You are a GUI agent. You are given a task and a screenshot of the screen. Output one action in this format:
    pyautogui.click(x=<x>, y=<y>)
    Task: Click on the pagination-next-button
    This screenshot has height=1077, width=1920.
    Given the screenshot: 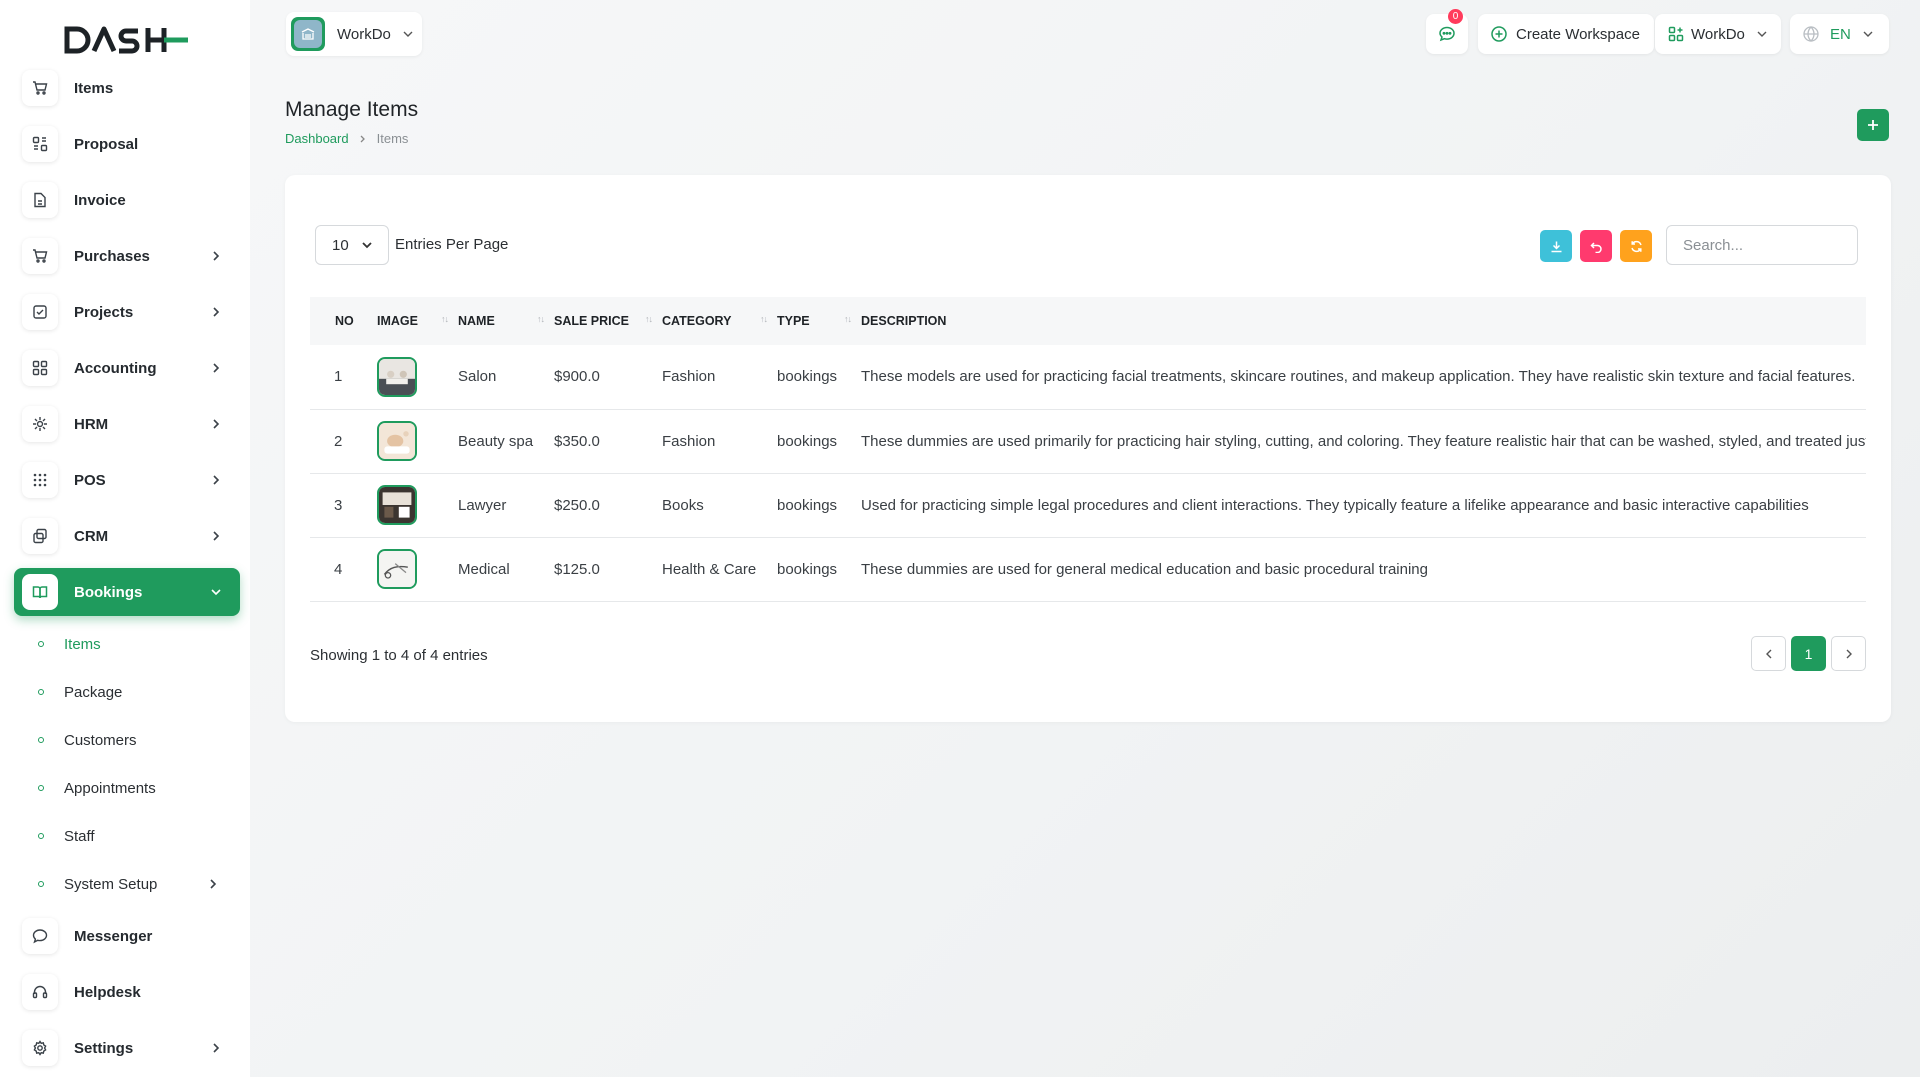 What is the action you would take?
    pyautogui.click(x=1848, y=653)
    